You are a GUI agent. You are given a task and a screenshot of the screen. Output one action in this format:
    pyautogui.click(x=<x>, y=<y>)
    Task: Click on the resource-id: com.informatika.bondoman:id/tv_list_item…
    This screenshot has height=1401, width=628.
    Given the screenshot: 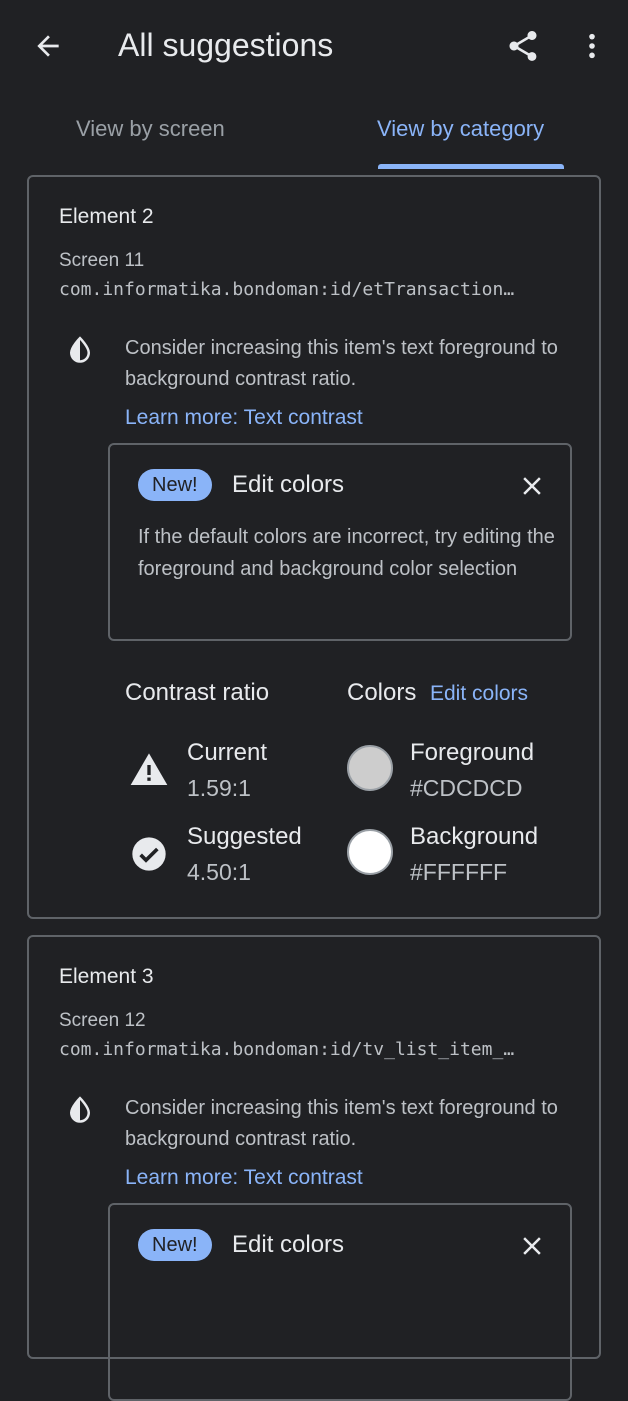 What is the action you would take?
    pyautogui.click(x=287, y=1049)
    